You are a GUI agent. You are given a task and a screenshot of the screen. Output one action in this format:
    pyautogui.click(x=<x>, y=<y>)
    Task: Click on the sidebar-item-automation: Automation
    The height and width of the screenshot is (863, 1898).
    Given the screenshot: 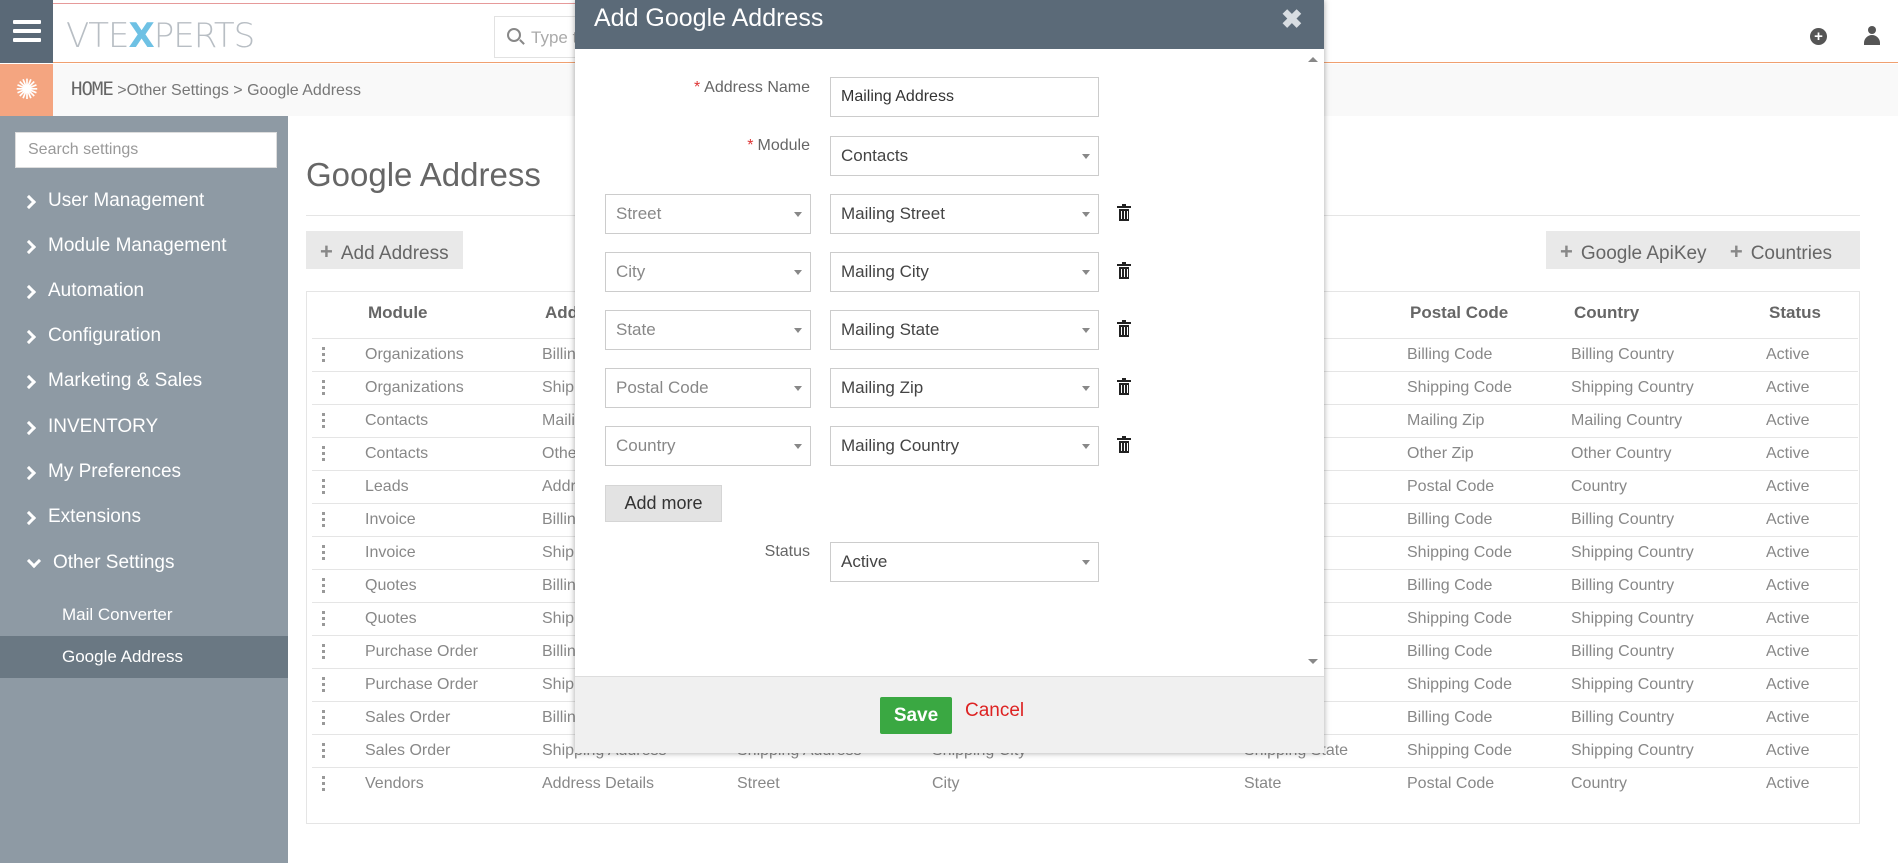 What is the action you would take?
    pyautogui.click(x=144, y=299)
    